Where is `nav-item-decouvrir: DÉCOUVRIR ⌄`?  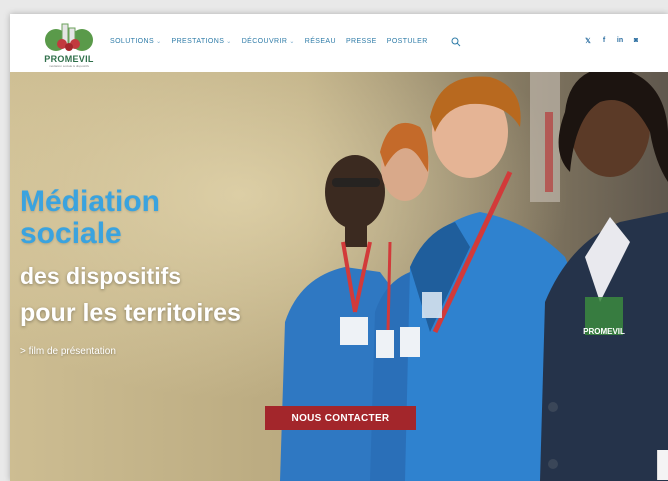
nav-item-decouvrir: DÉCOUVRIR ⌄ is located at coordinates (268, 41).